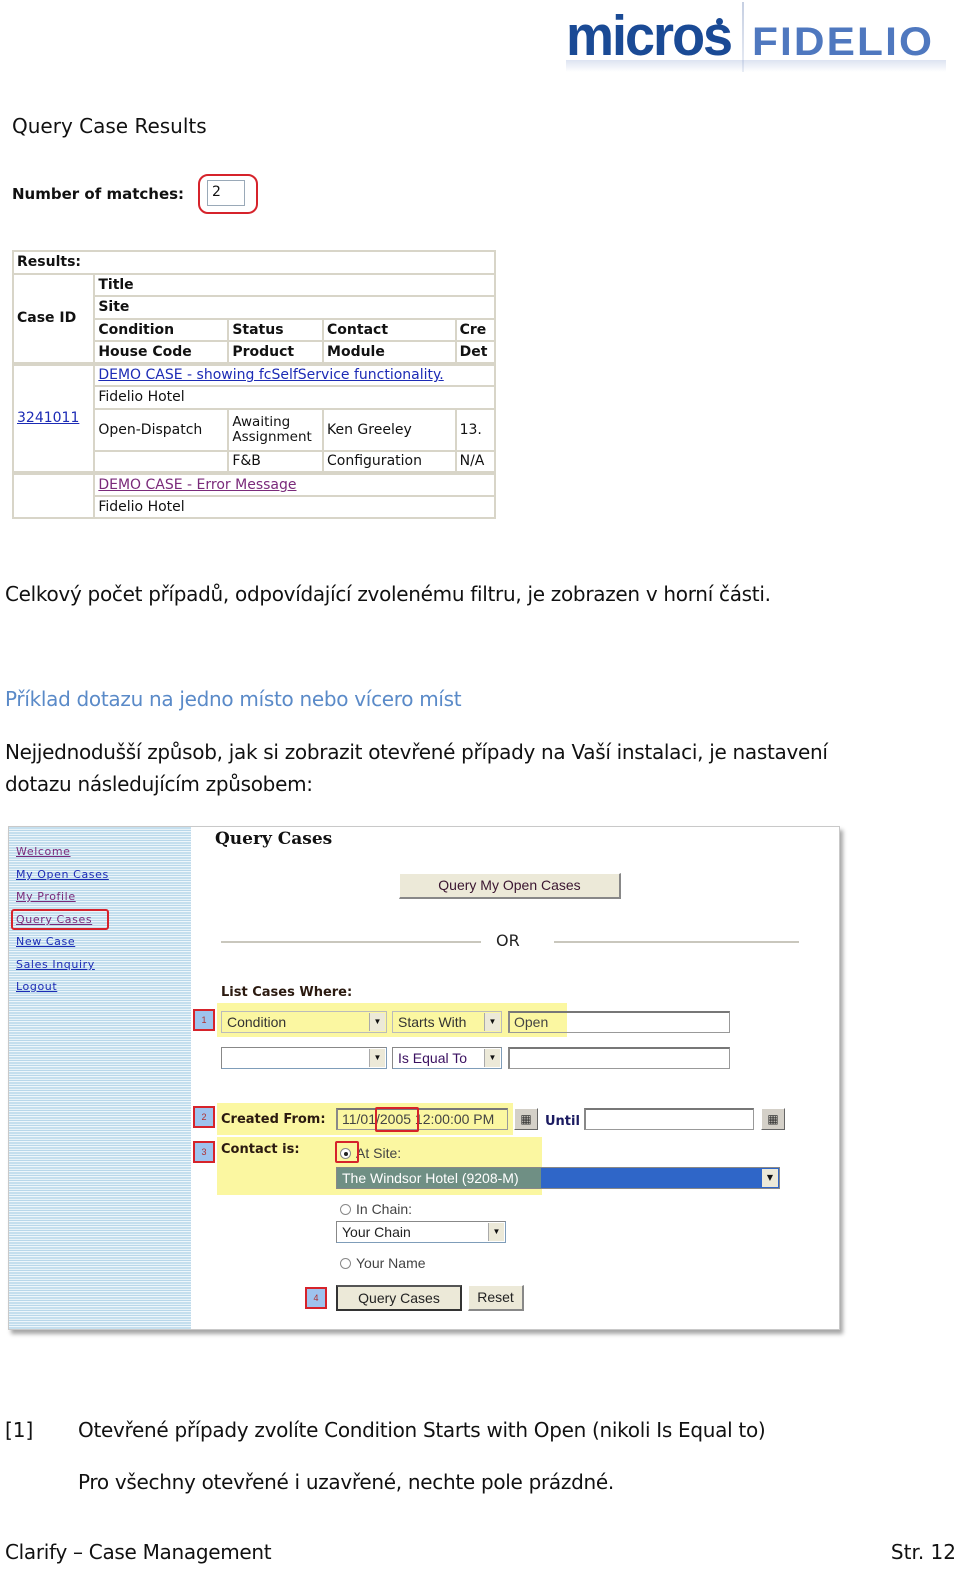  What do you see at coordinates (558, 1178) in the screenshot?
I see `site-select: The Windsor Hotel (9208-M) ▼` at bounding box center [558, 1178].